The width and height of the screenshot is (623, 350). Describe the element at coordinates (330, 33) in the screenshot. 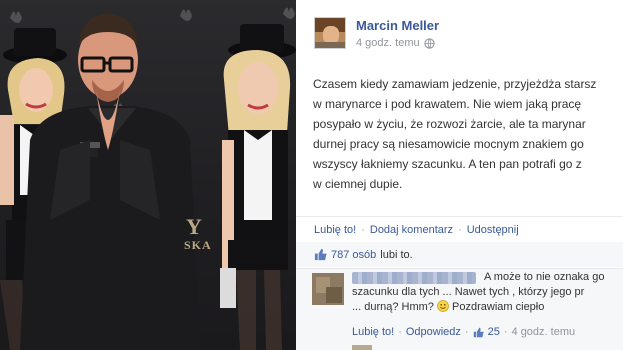

I see `author-avatar` at that location.